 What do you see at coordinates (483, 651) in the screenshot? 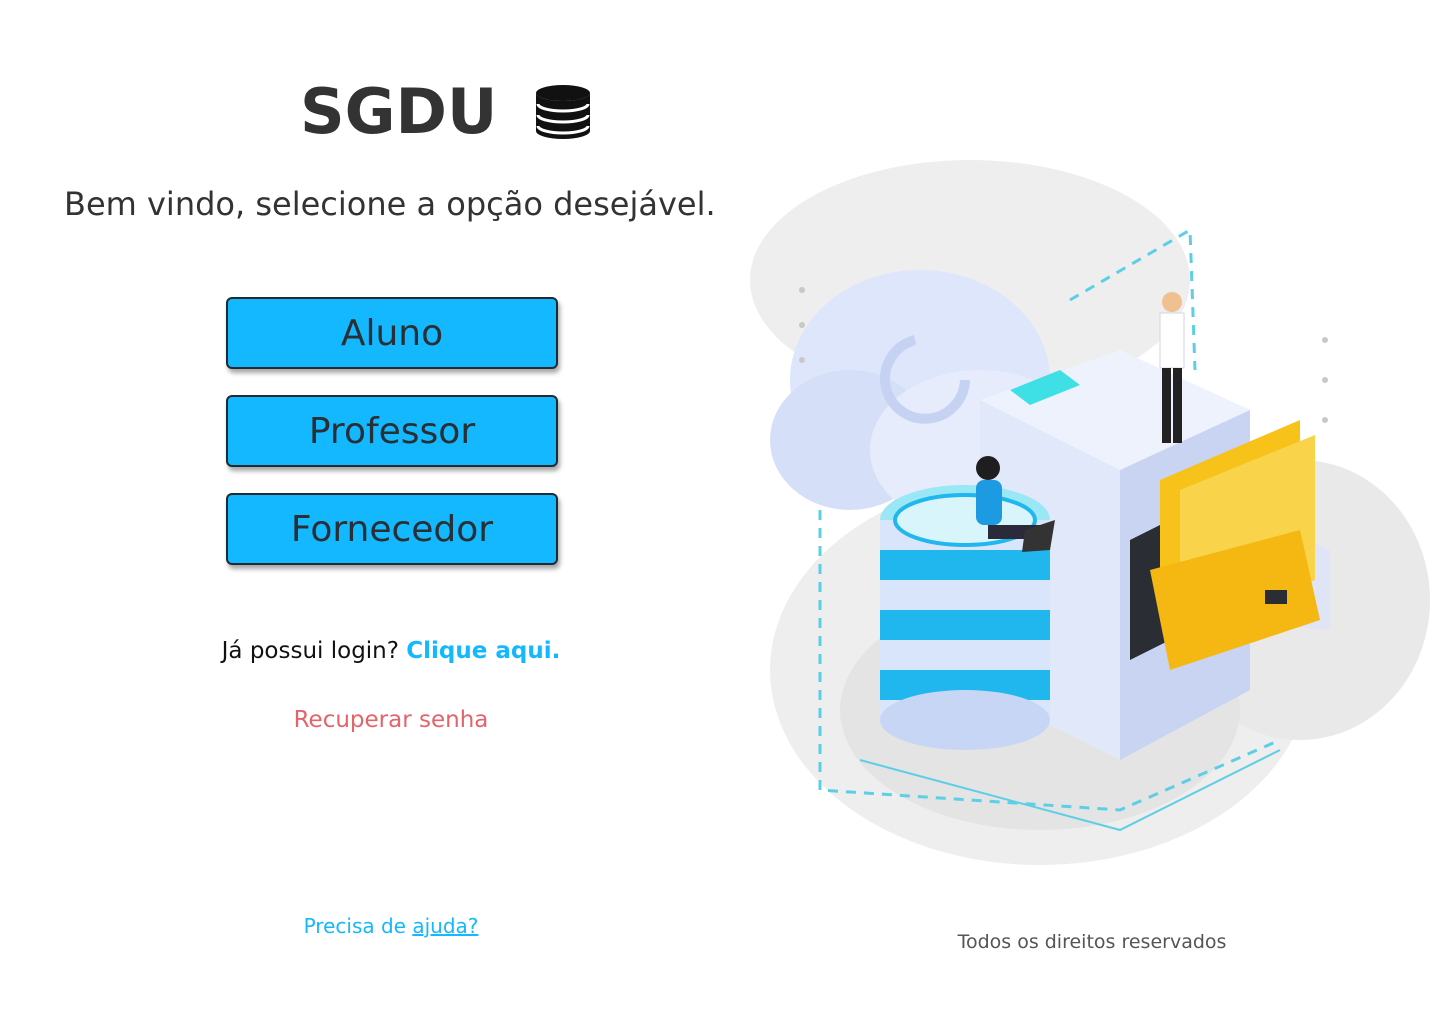
I see `login-link: Clique aqui.` at bounding box center [483, 651].